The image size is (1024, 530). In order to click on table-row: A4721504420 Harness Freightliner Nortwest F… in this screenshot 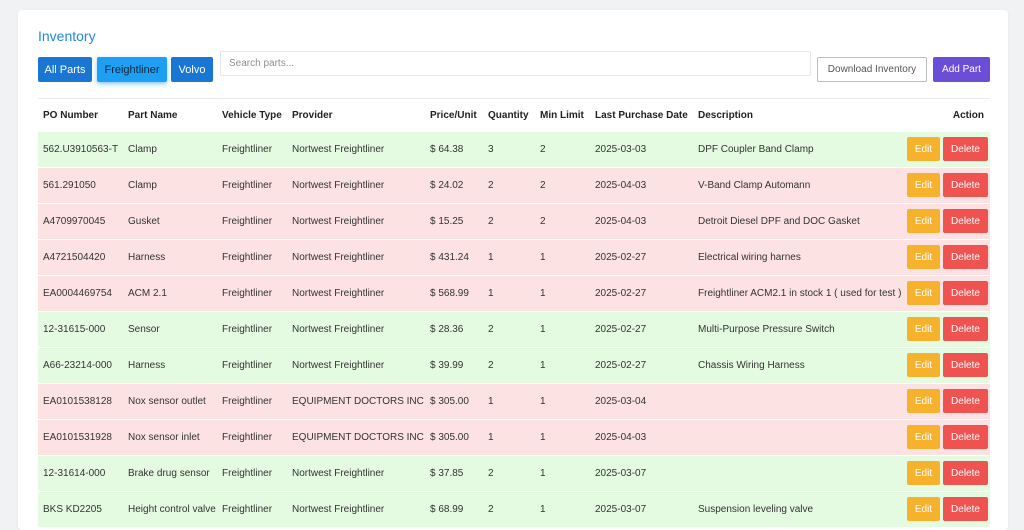, I will do `click(514, 256)`.